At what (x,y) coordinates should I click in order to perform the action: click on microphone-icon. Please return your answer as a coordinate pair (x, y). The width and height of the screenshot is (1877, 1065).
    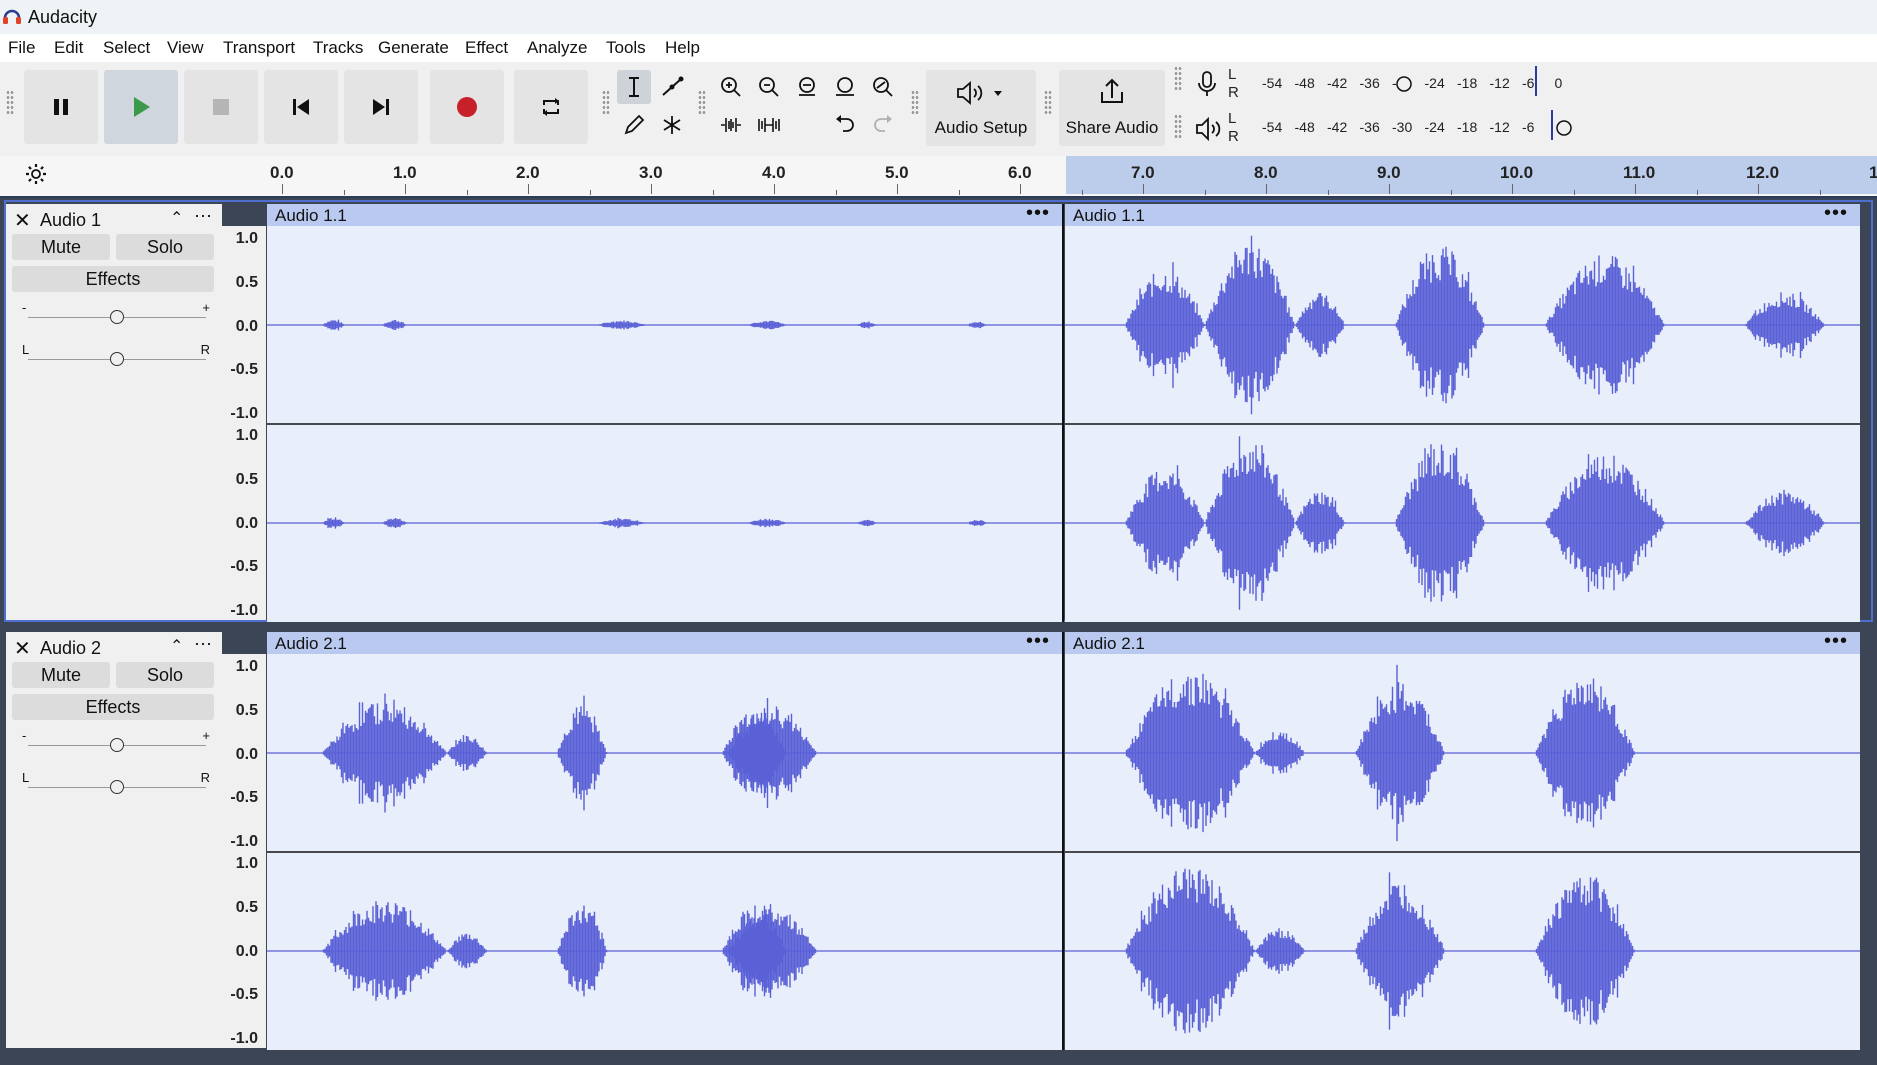
    Looking at the image, I should click on (1207, 83).